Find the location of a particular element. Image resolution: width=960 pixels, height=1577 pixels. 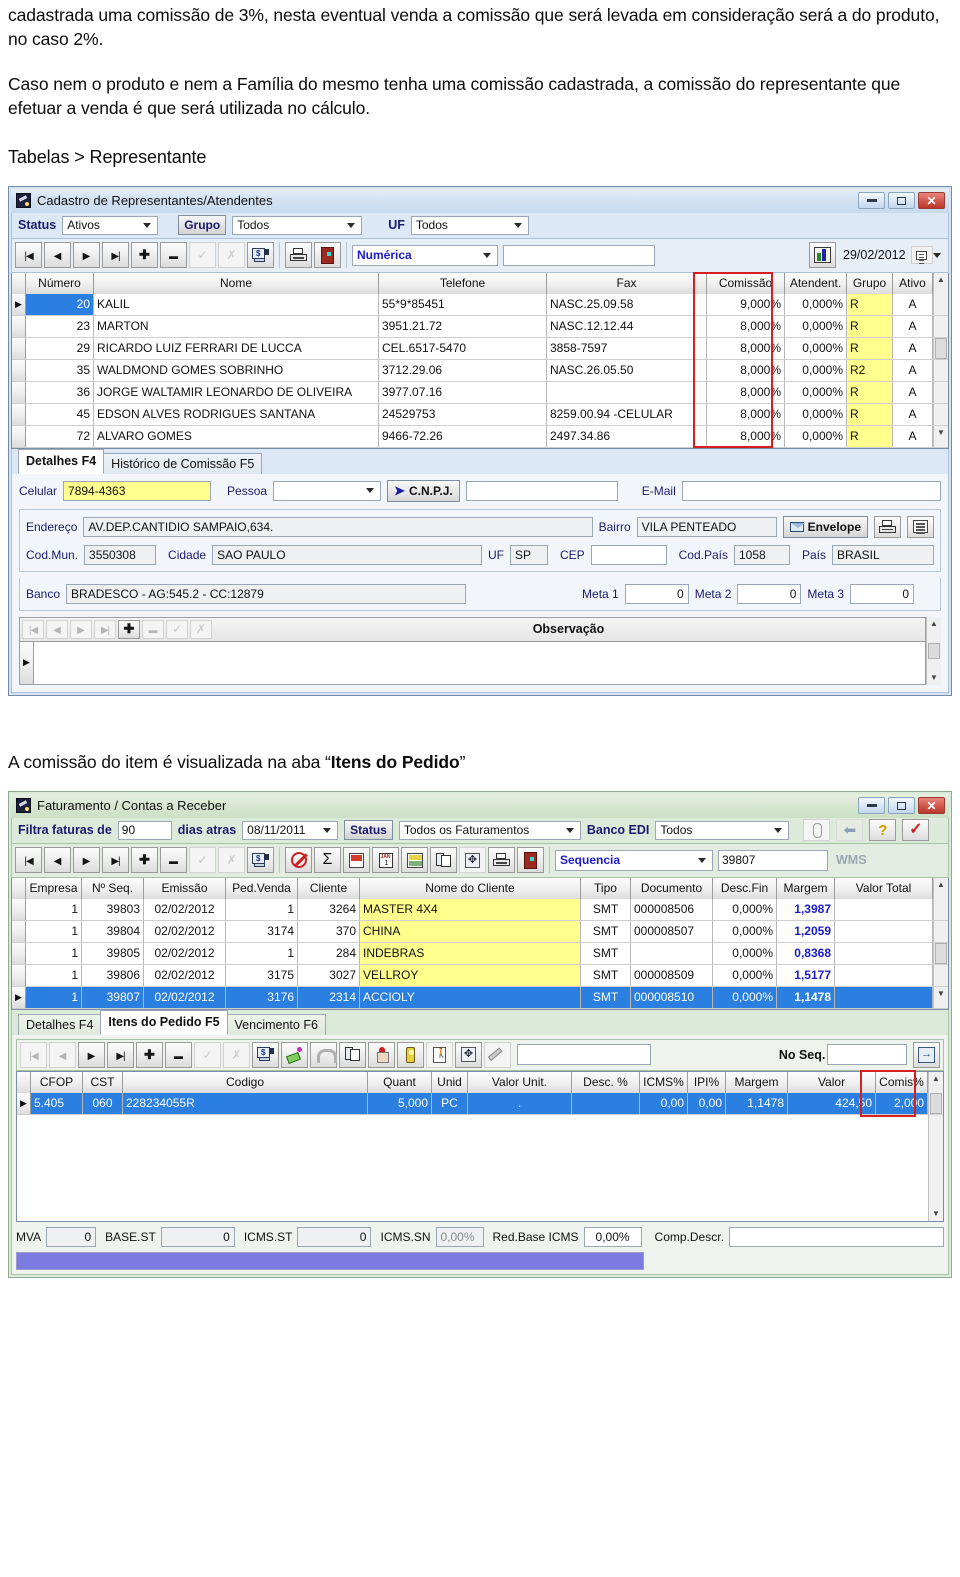

minimize-icon is located at coordinates (871, 805).